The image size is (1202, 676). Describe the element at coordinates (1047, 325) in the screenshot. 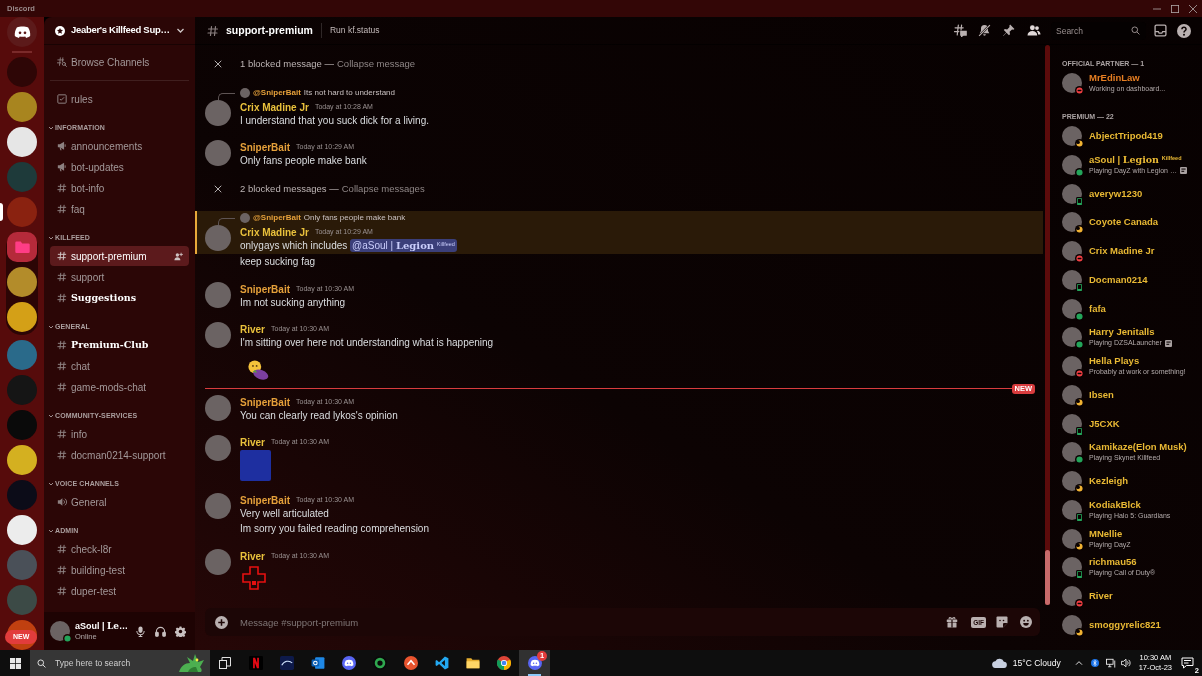

I see `scrollbar` at that location.